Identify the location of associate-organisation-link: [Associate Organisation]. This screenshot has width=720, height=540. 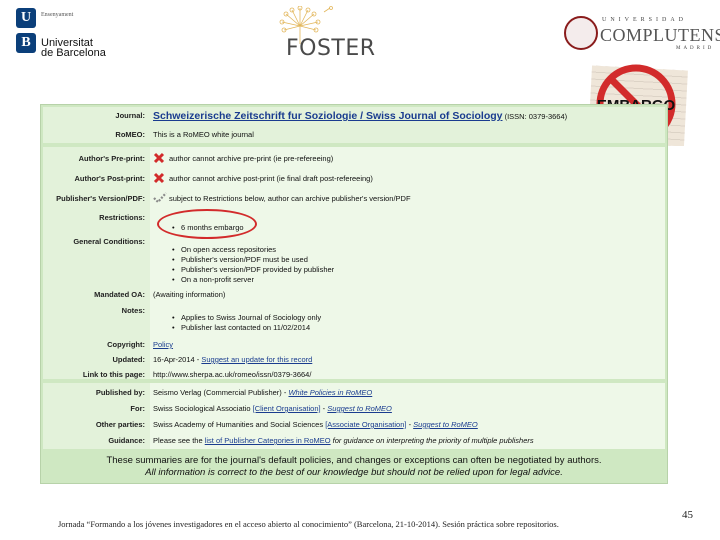
(365, 424).